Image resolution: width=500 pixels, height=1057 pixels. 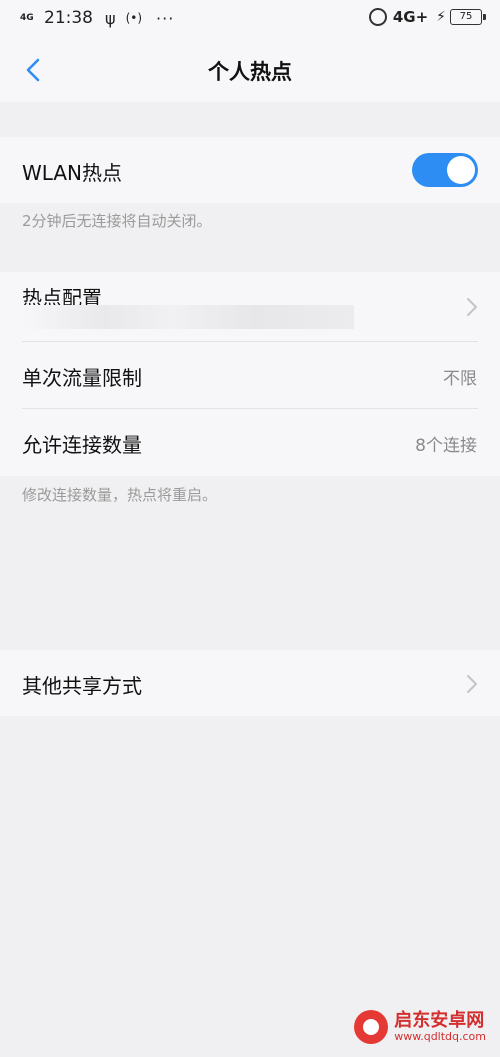 What do you see at coordinates (134, 18) in the screenshot?
I see `hotspot-signal-icon: (•)` at bounding box center [134, 18].